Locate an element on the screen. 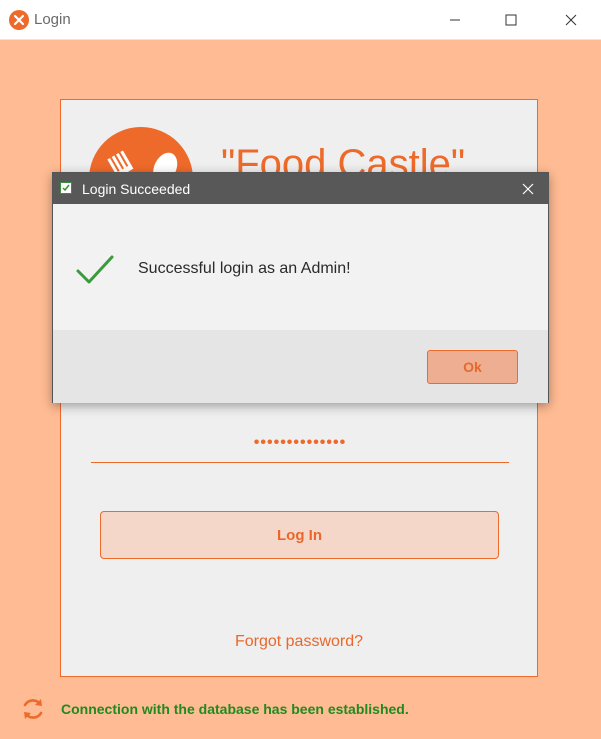 The height and width of the screenshot is (739, 601). forgot-password-link: Forgot password? is located at coordinates (299, 642).